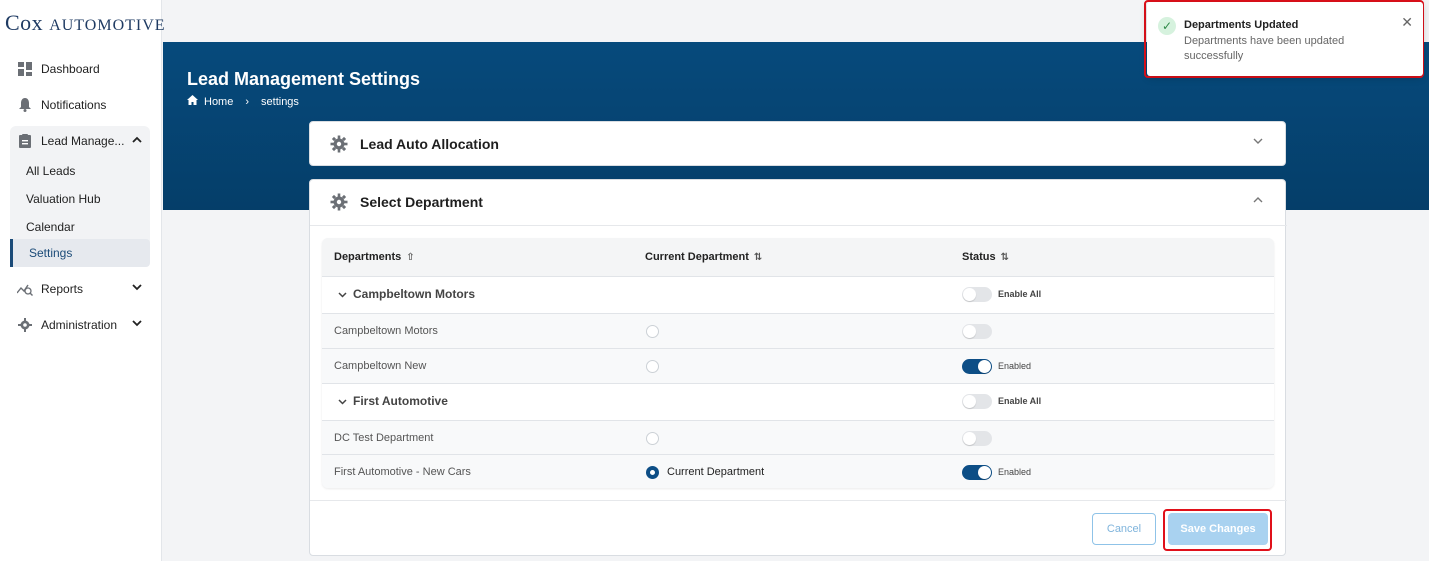  I want to click on sidebar-item-administration: Administration, so click(80, 325).